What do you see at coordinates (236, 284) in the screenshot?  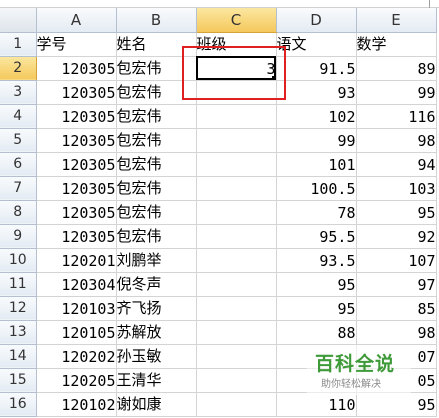 I see `cell-c11` at bounding box center [236, 284].